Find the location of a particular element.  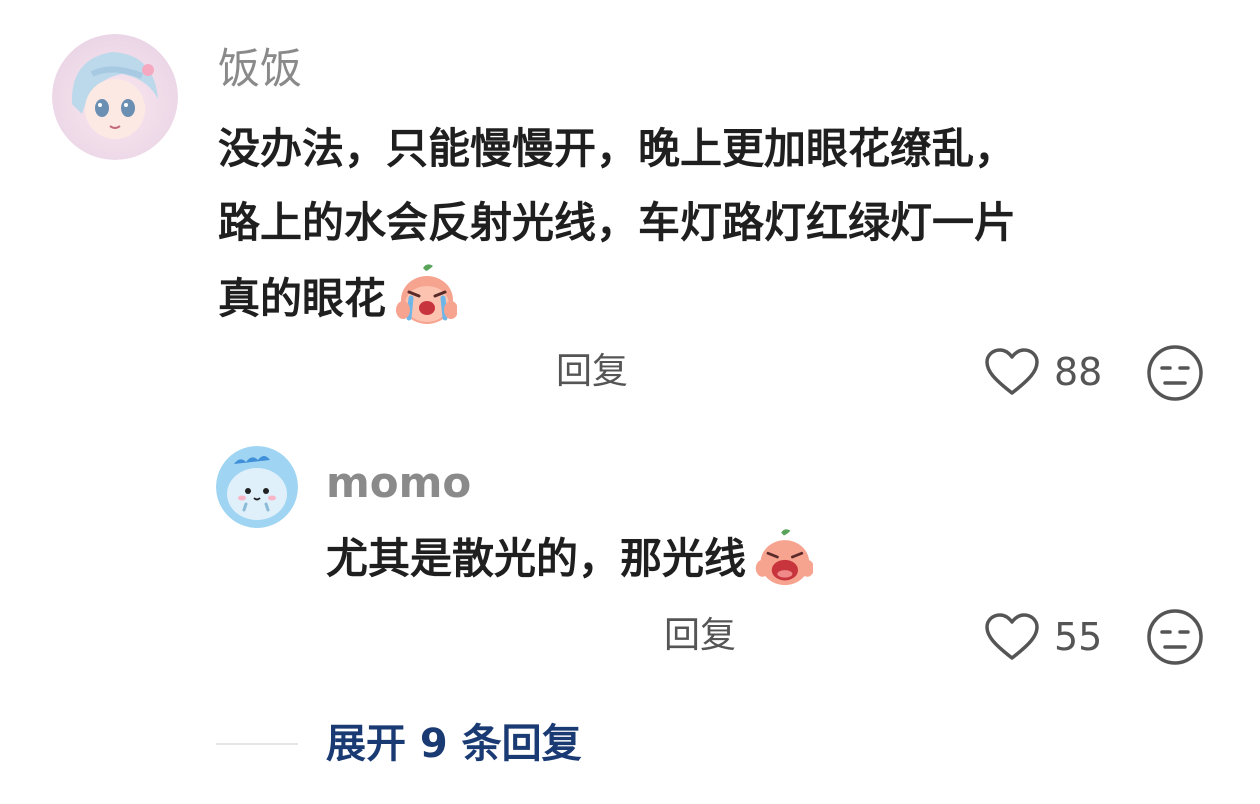

comment-username: 饭饭 is located at coordinates (260, 69).